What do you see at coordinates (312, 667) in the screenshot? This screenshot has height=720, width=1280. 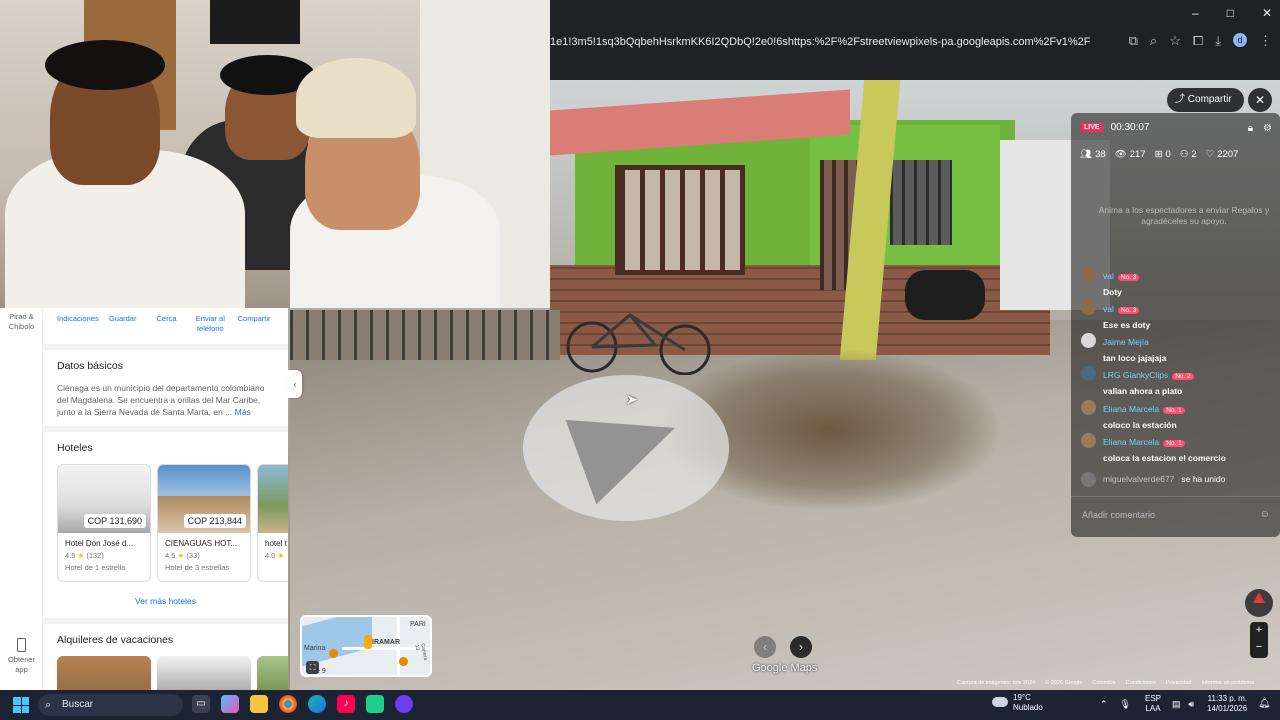 I see `expand-map-icon: ⛶` at bounding box center [312, 667].